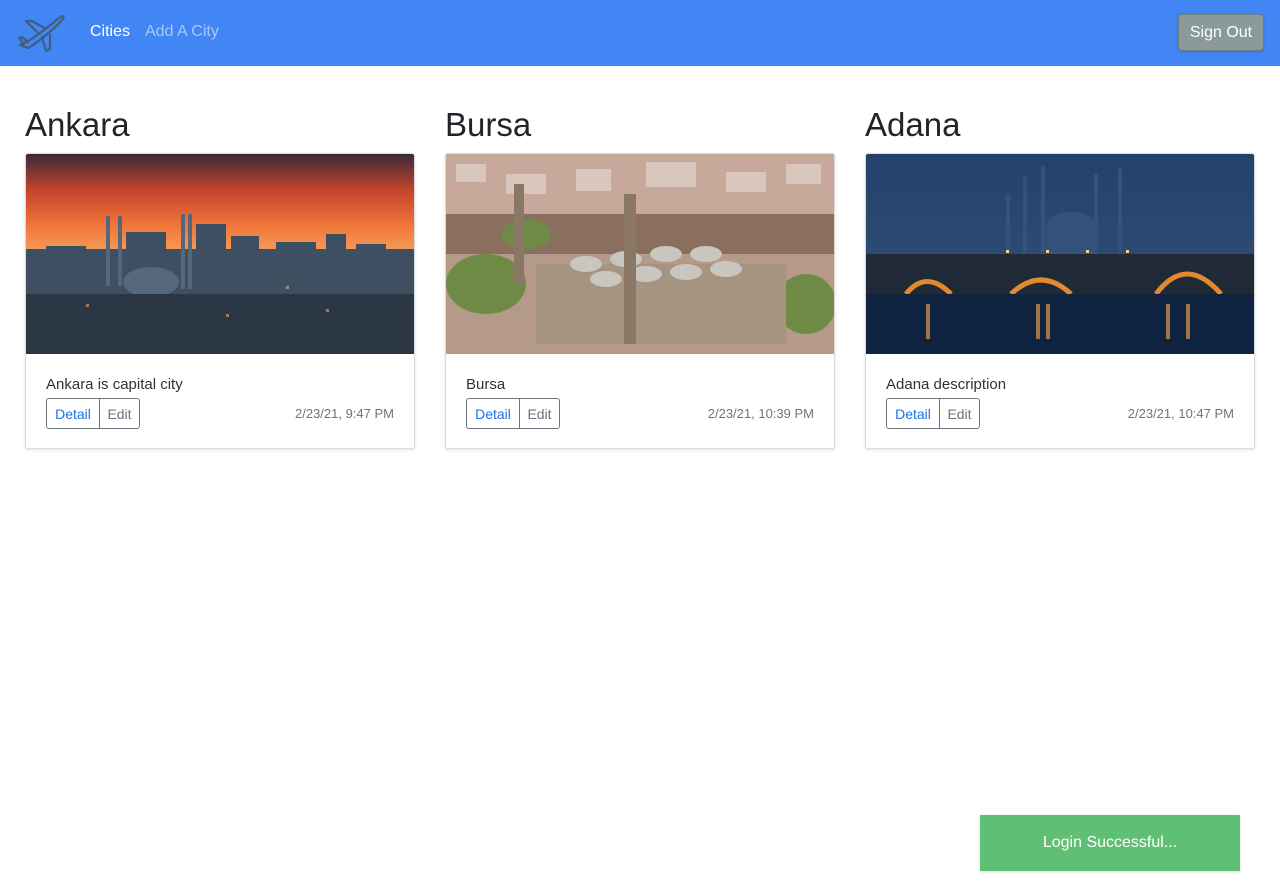 The width and height of the screenshot is (1280, 881). I want to click on city-card: Bursa Detail Edit 2/23/21, 10:39 PM, so click(640, 301).